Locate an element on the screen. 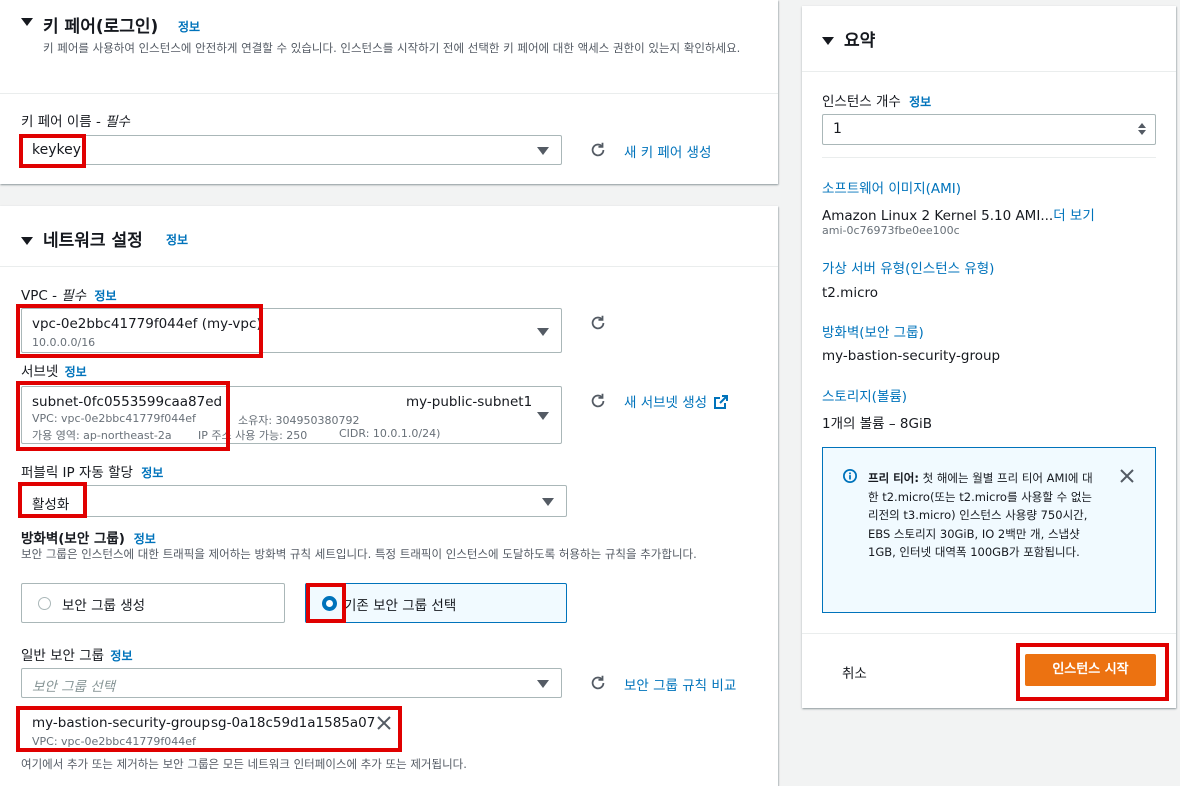 This screenshot has height=786, width=1180. keypair-info-link: 정보 is located at coordinates (189, 26).